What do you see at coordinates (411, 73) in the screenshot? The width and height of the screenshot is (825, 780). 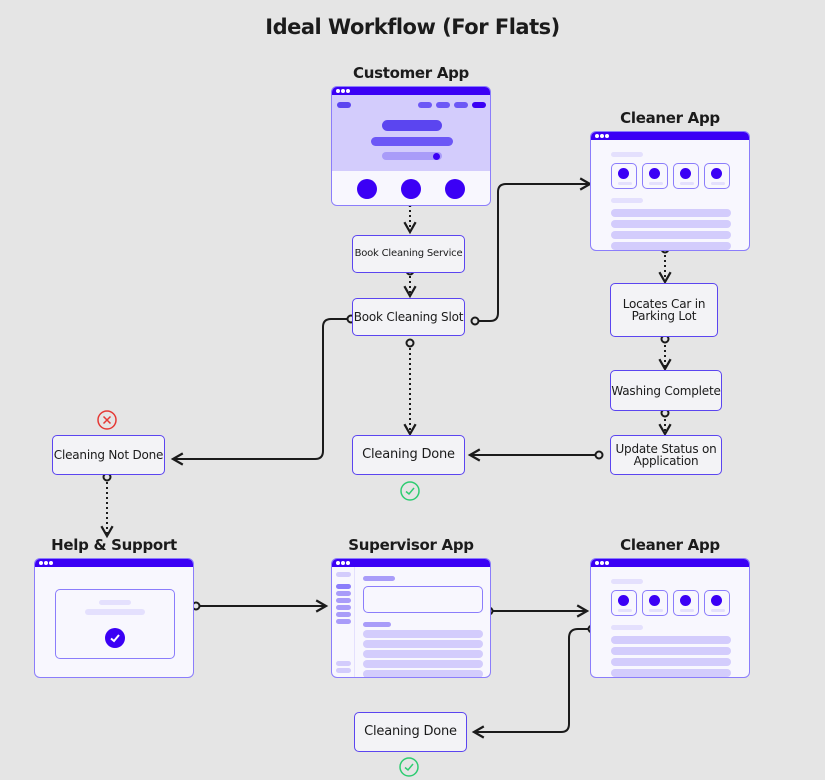 I see `customer-app-label: Customer App` at bounding box center [411, 73].